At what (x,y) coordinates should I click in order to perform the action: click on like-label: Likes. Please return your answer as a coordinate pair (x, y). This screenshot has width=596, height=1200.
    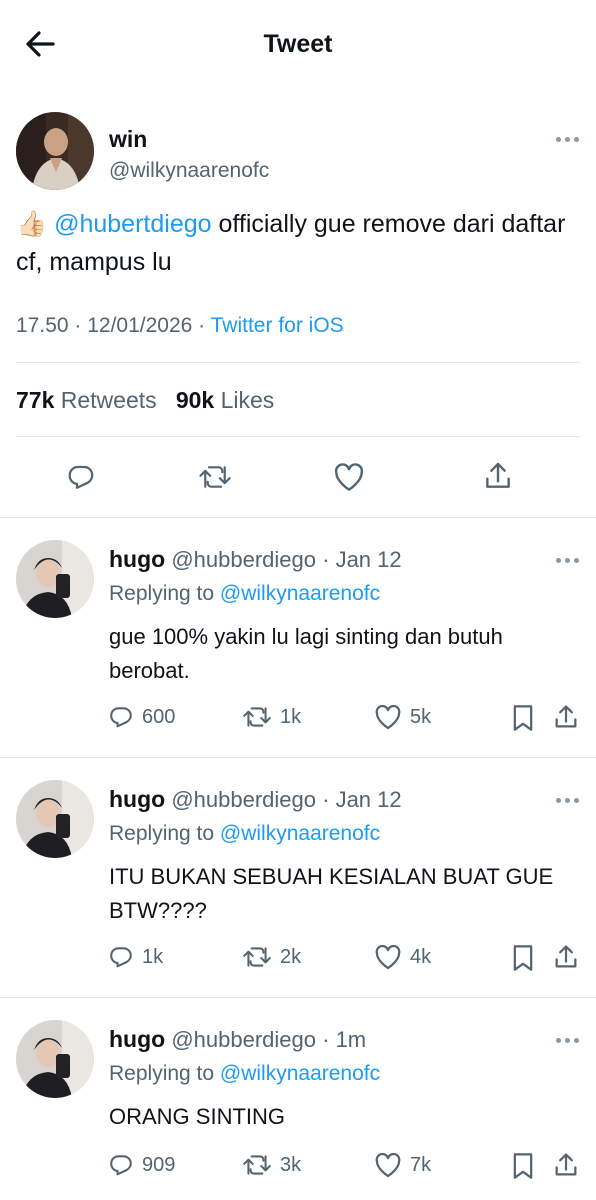
    Looking at the image, I should click on (248, 400).